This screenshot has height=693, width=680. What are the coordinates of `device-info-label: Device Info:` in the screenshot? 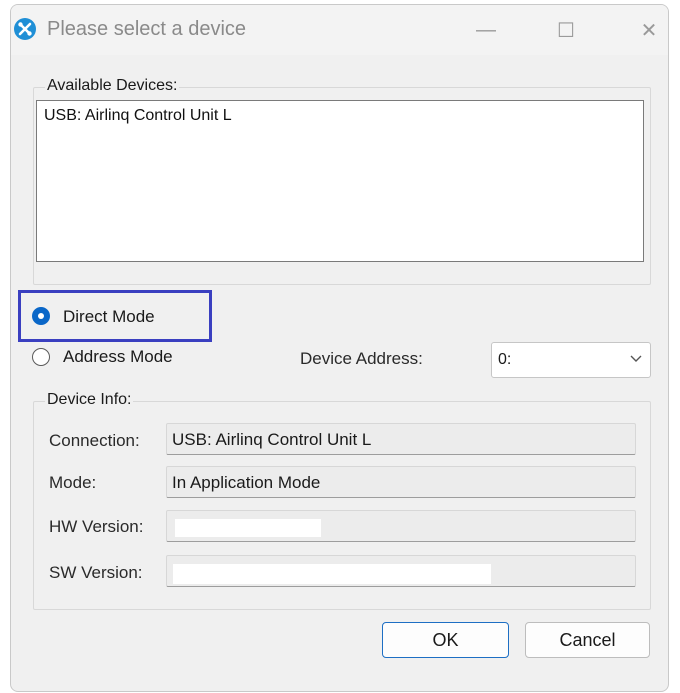 It's located at (89, 400).